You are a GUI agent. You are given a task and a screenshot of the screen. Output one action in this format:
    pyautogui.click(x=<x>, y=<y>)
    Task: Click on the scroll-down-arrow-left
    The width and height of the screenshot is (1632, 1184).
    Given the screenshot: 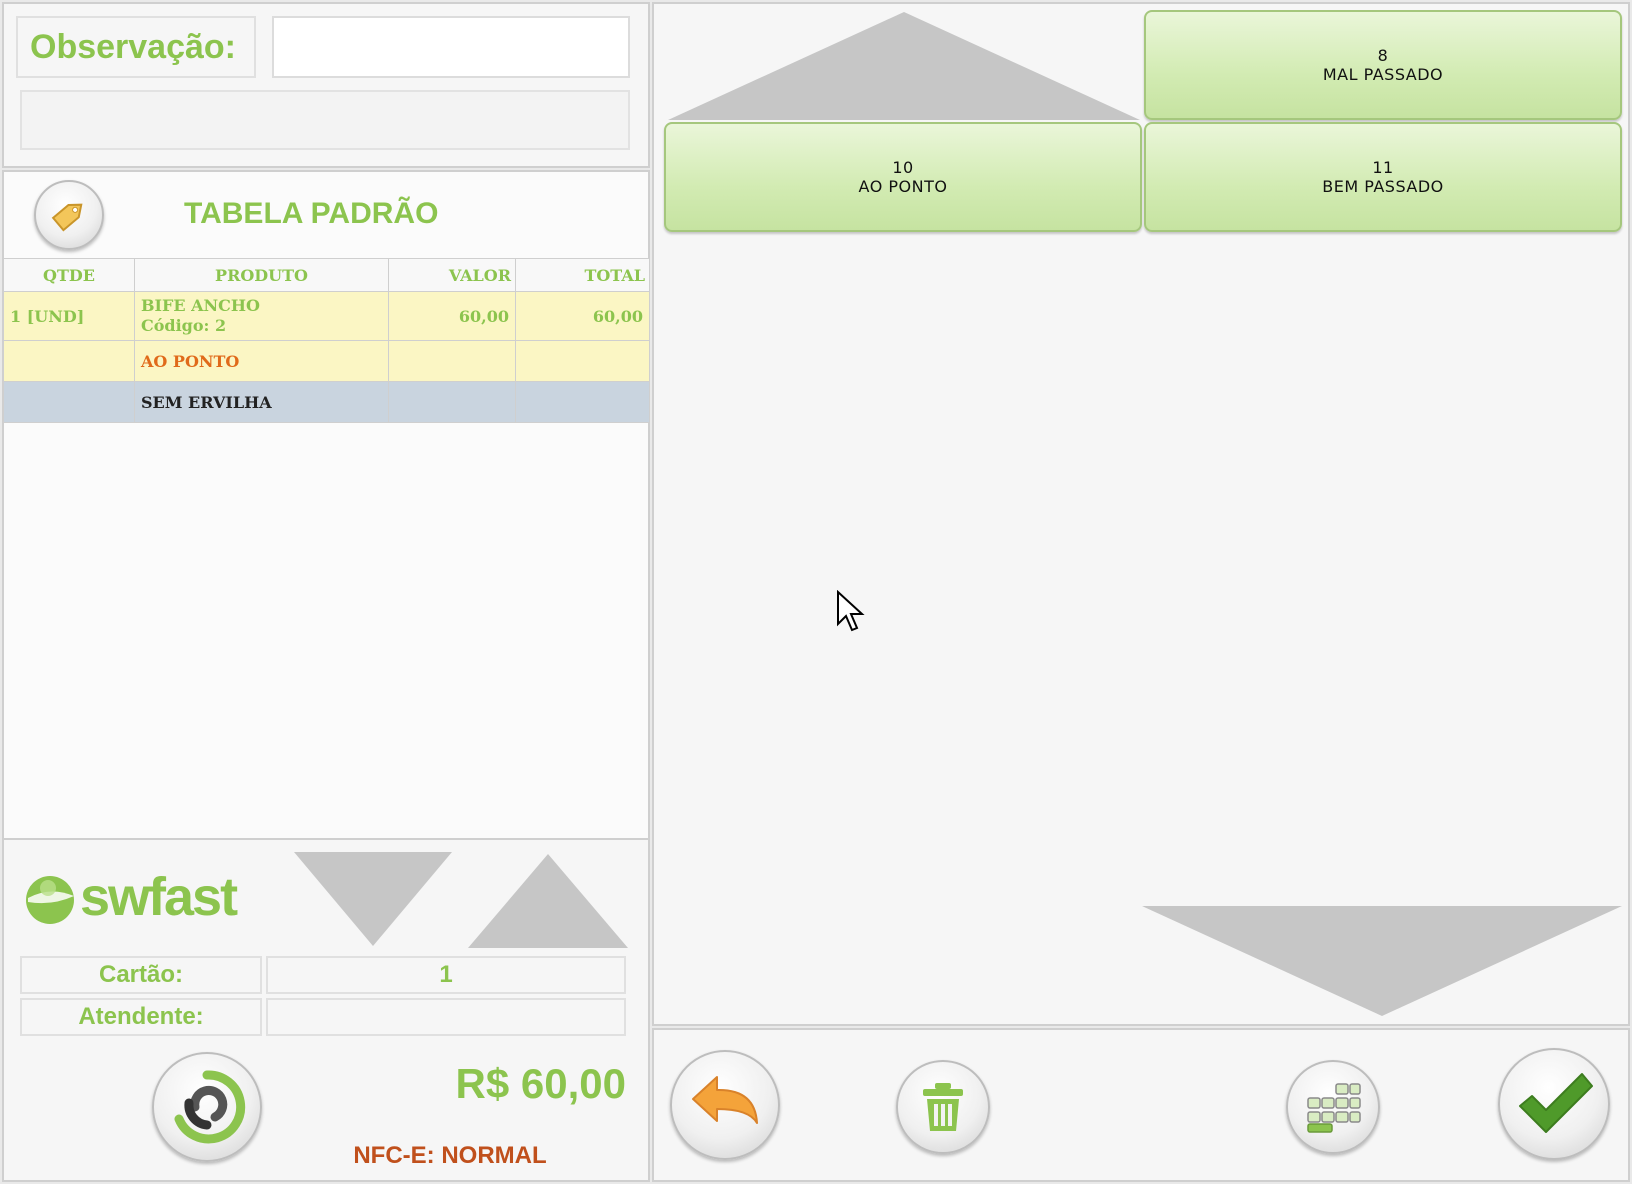 What is the action you would take?
    pyautogui.click(x=373, y=900)
    